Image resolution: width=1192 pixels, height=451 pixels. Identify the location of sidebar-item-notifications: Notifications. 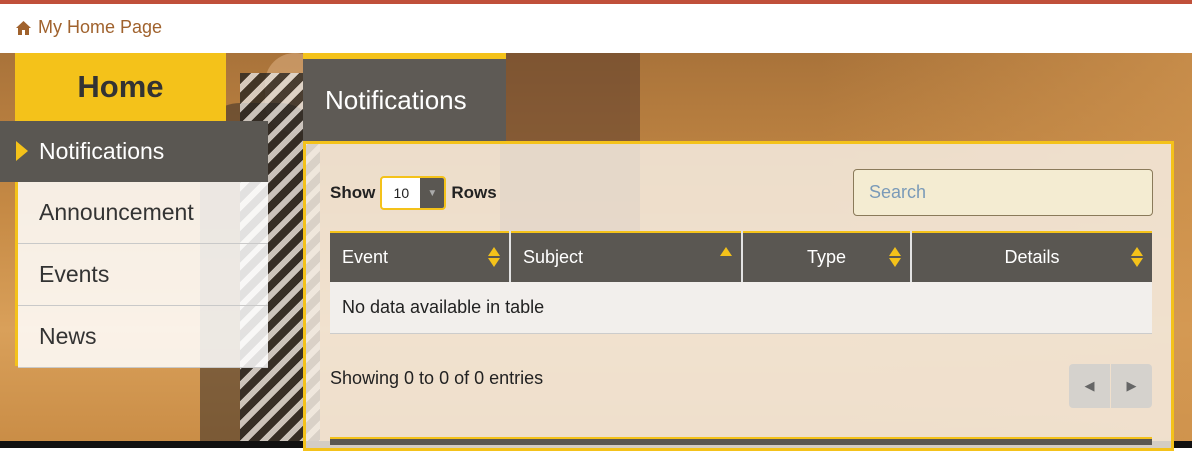
(134, 151).